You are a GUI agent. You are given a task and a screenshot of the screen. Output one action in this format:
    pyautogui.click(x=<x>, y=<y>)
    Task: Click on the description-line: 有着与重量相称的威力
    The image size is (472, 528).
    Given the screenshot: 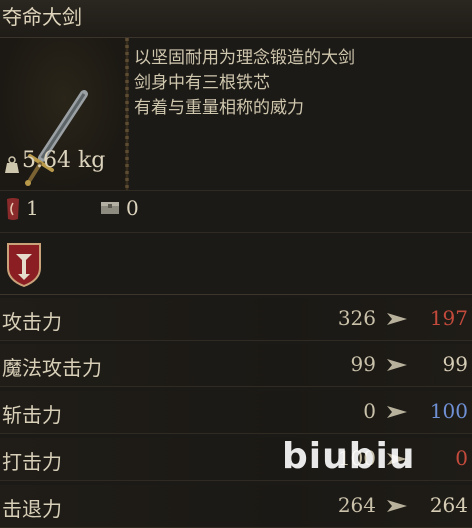 What is the action you would take?
    pyautogui.click(x=219, y=108)
    